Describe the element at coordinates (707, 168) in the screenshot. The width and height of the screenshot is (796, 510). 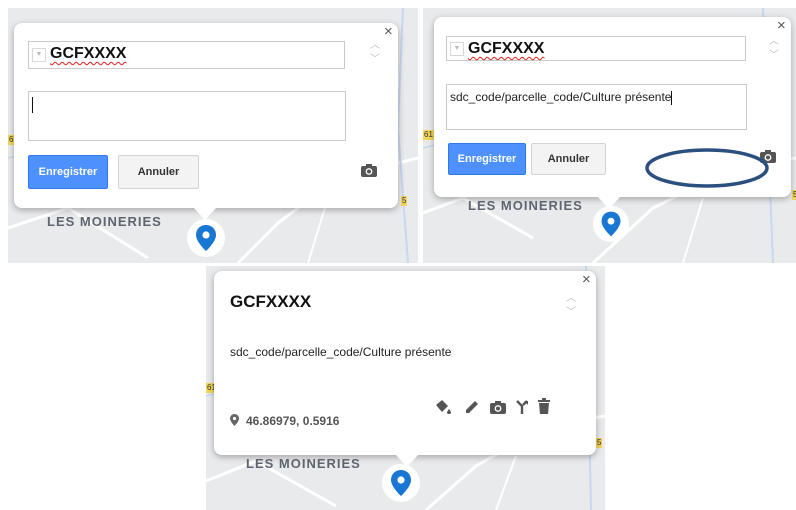
I see `highlight-ellipse-annotation` at that location.